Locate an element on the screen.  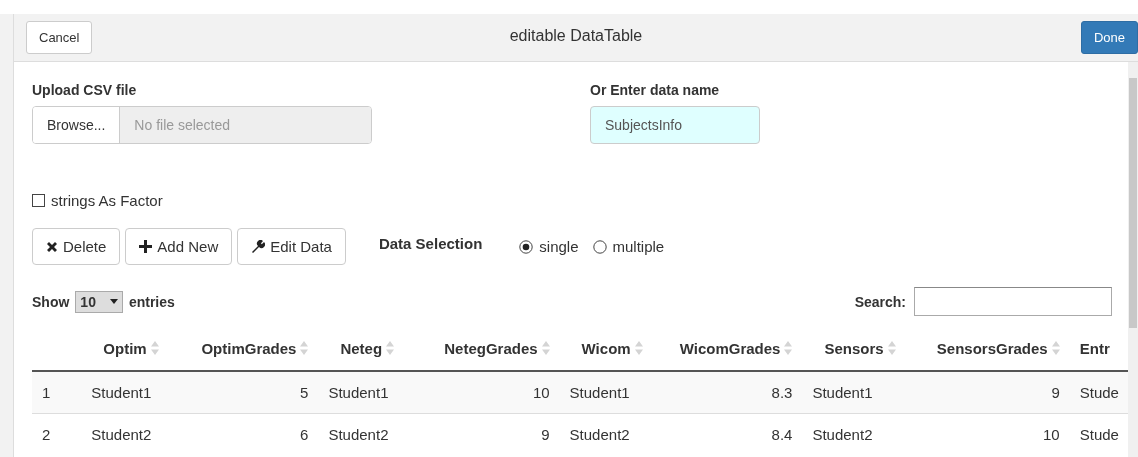
caret-icon is located at coordinates (113, 301).